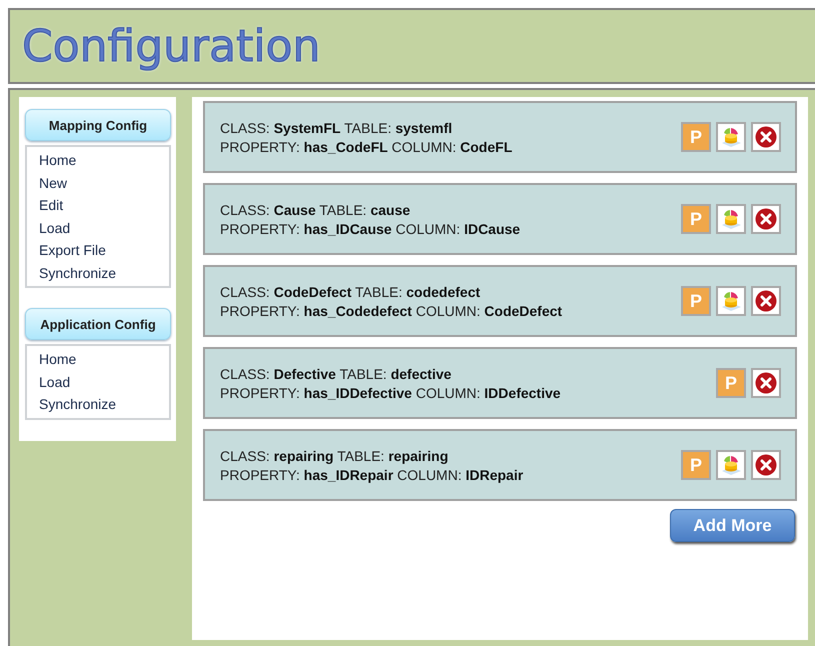 The image size is (815, 646). Describe the element at coordinates (366, 146) in the screenshot. I see `property-line: PROPERTY: has_CodeFL COLUMN: CodeFL` at that location.